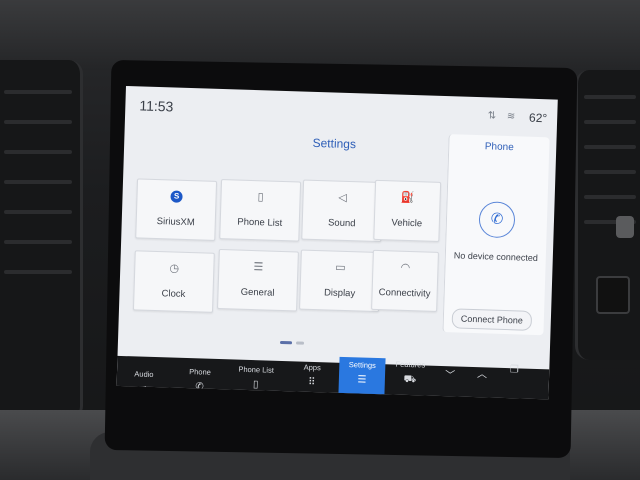 The height and width of the screenshot is (480, 640). What do you see at coordinates (495, 257) in the screenshot?
I see `phone-status-text: No device connected` at bounding box center [495, 257].